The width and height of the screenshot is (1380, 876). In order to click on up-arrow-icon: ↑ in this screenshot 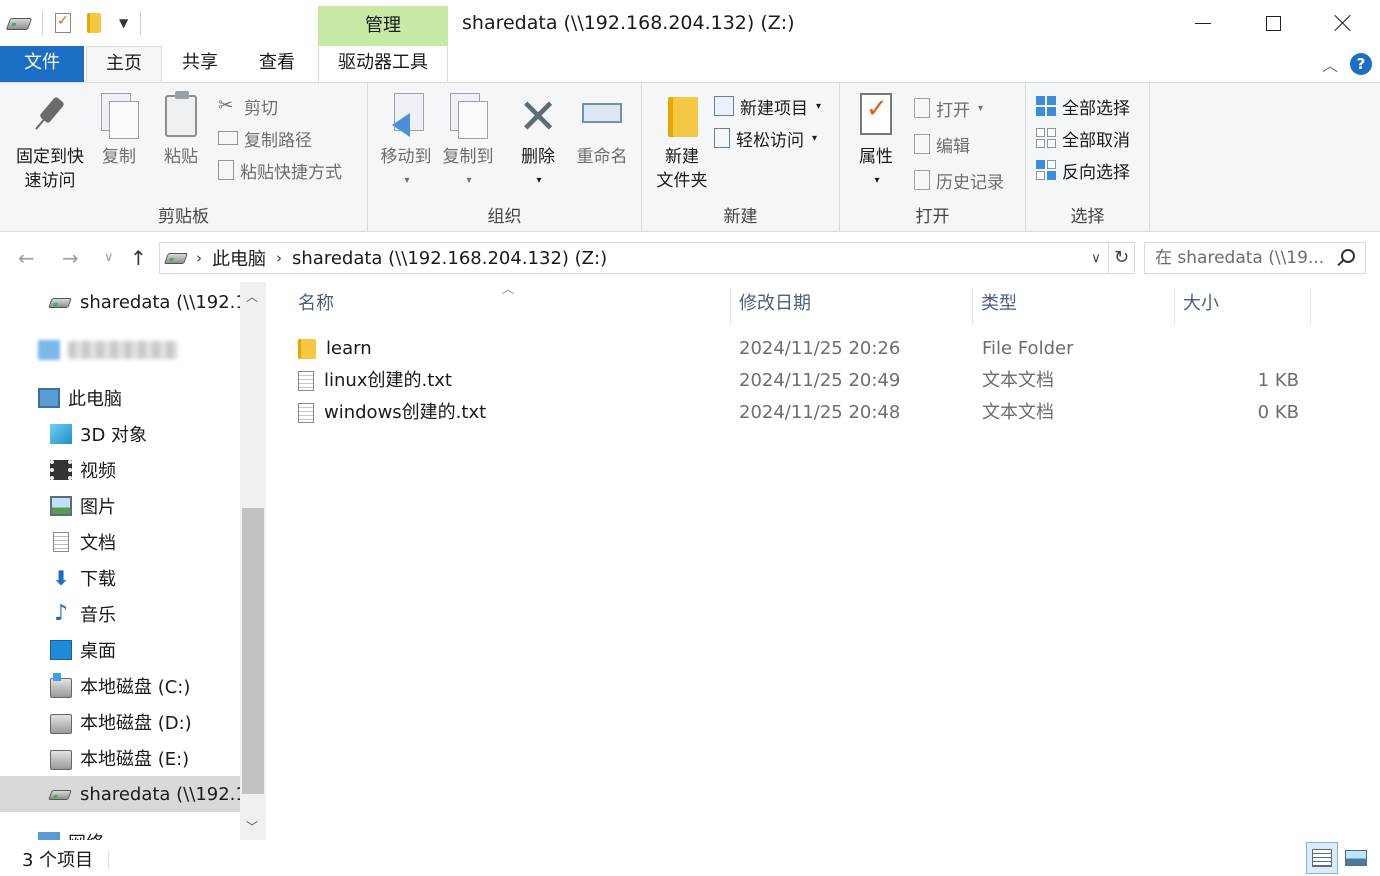, I will do `click(138, 258)`.